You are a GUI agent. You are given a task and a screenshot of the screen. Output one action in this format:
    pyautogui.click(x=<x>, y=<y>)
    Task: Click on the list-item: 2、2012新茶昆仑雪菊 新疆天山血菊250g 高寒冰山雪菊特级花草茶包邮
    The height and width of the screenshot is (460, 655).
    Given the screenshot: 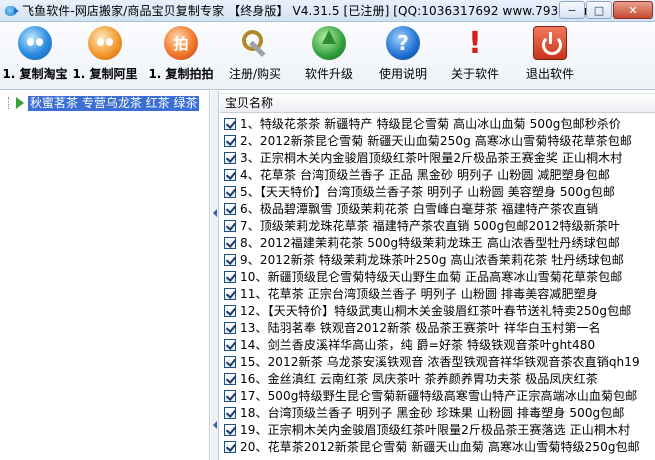 What is the action you would take?
    pyautogui.click(x=437, y=140)
    